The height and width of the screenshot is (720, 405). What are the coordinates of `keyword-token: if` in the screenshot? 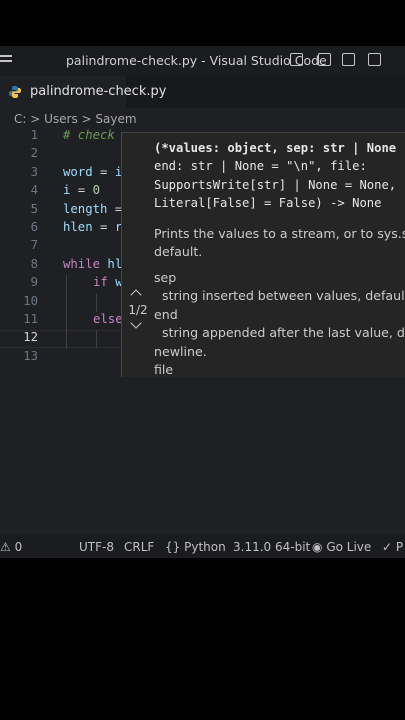 It's located at (100, 282).